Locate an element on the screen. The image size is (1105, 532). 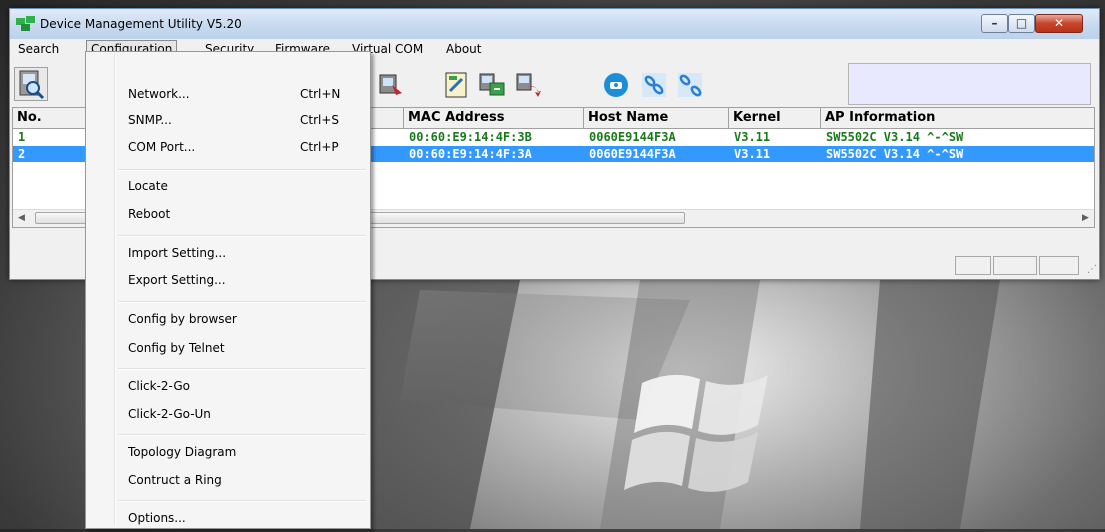
menu-item-topology-diagram: Topology Diagram is located at coordinates (228, 453).